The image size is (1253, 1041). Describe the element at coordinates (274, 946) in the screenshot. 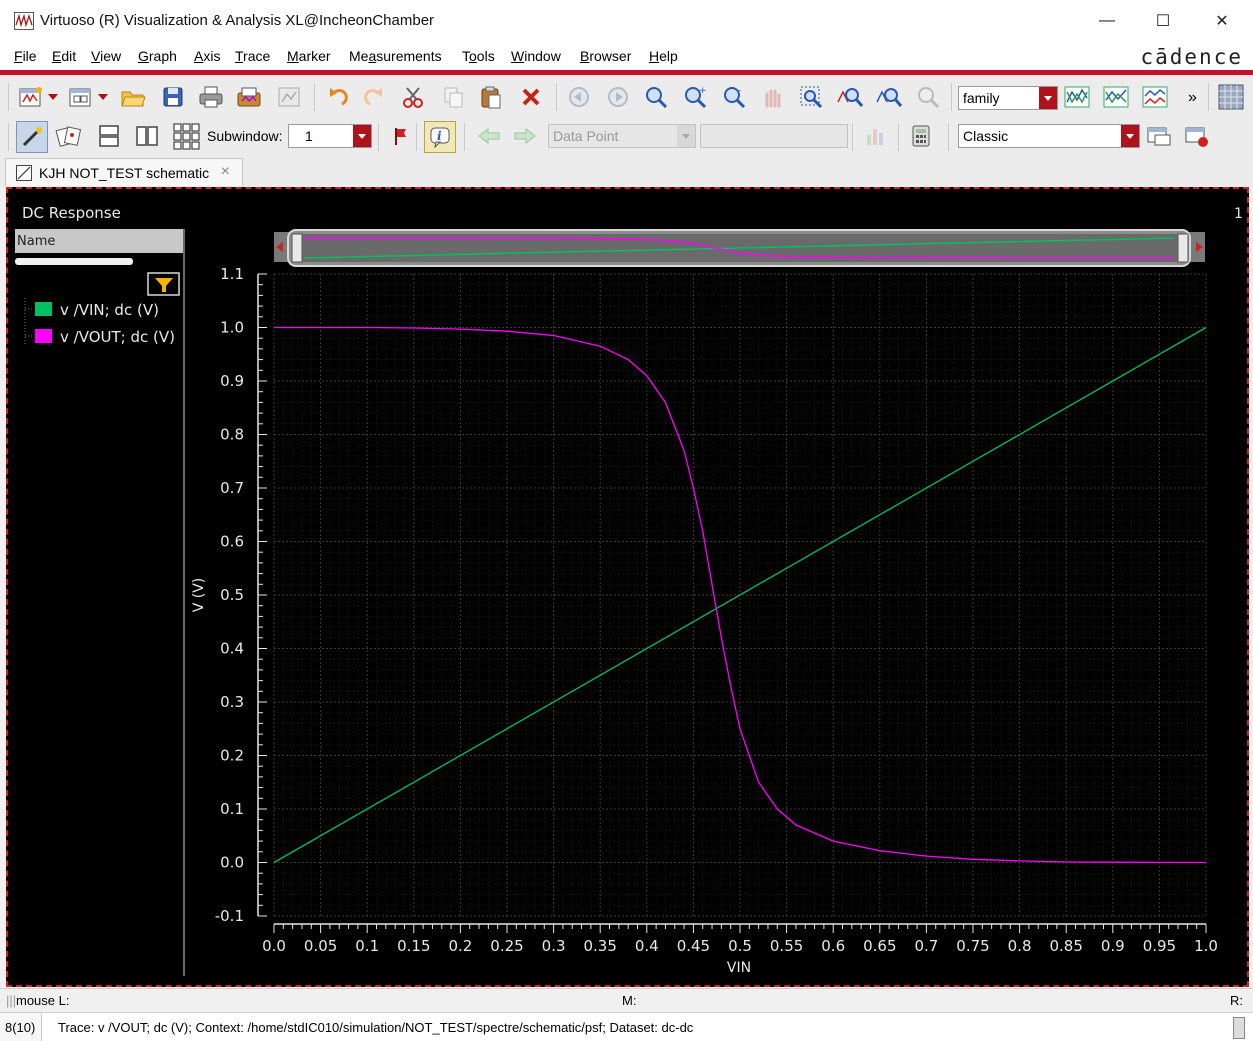

I see `x-tick-label: 0.0` at that location.